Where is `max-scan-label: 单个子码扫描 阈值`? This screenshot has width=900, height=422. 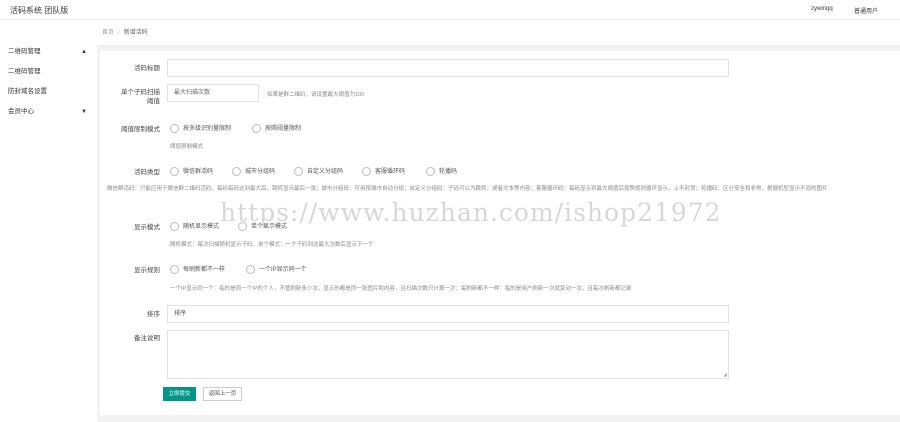 max-scan-label: 单个子码扫描 阈值 is located at coordinates (130, 97).